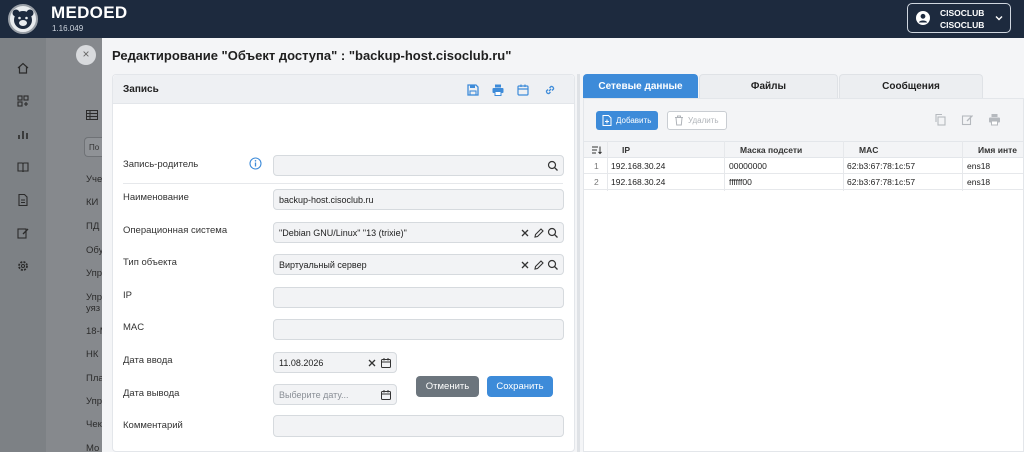 Image resolution: width=1024 pixels, height=452 pixels. I want to click on comment-field, so click(418, 426).